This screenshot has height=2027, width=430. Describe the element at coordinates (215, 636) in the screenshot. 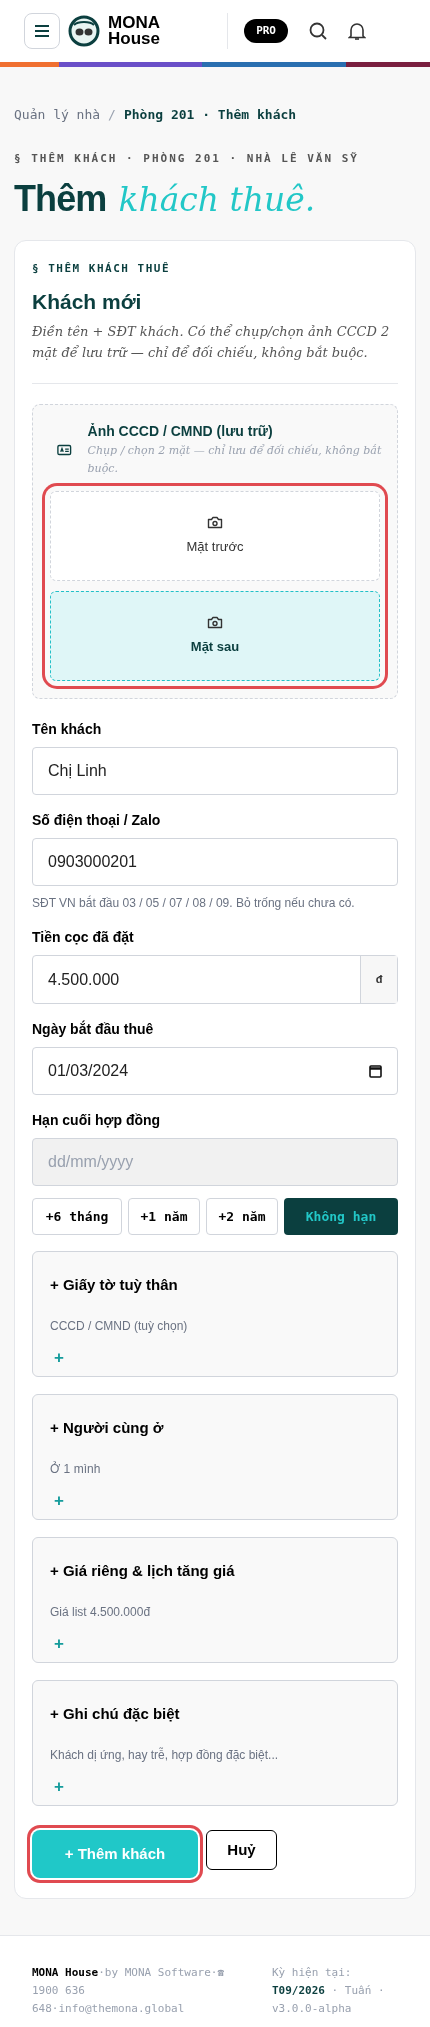

I see `photo-upload-tile: Mặt sau` at that location.